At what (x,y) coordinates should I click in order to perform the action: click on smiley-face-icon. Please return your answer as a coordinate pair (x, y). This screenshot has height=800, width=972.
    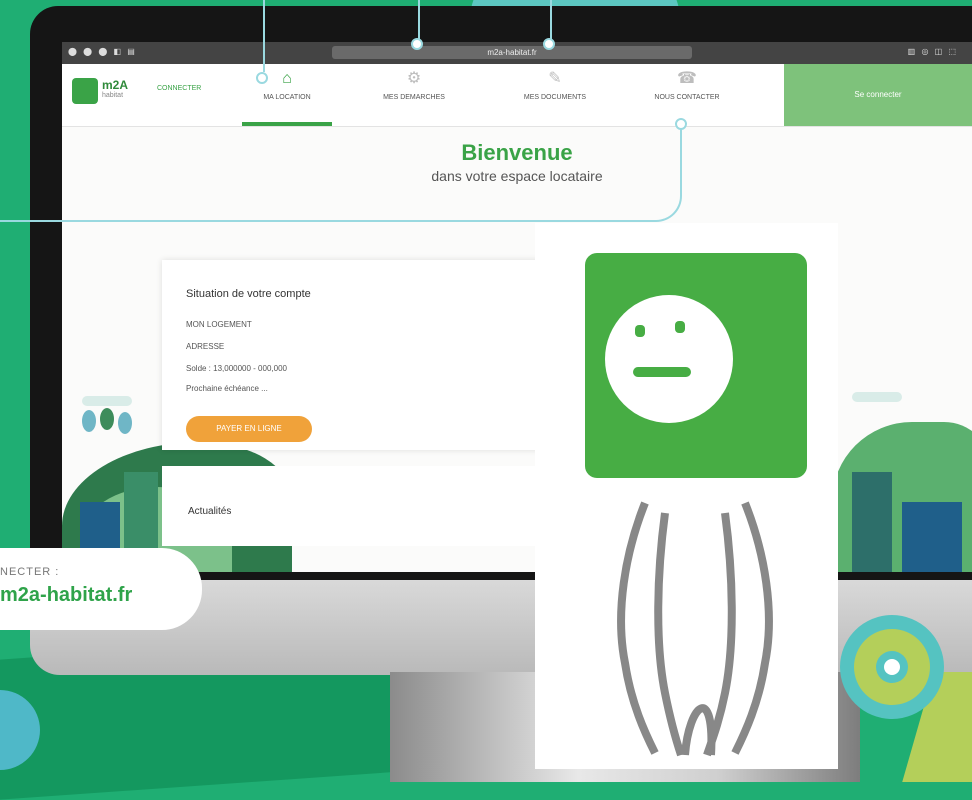
    Looking at the image, I should click on (696, 365).